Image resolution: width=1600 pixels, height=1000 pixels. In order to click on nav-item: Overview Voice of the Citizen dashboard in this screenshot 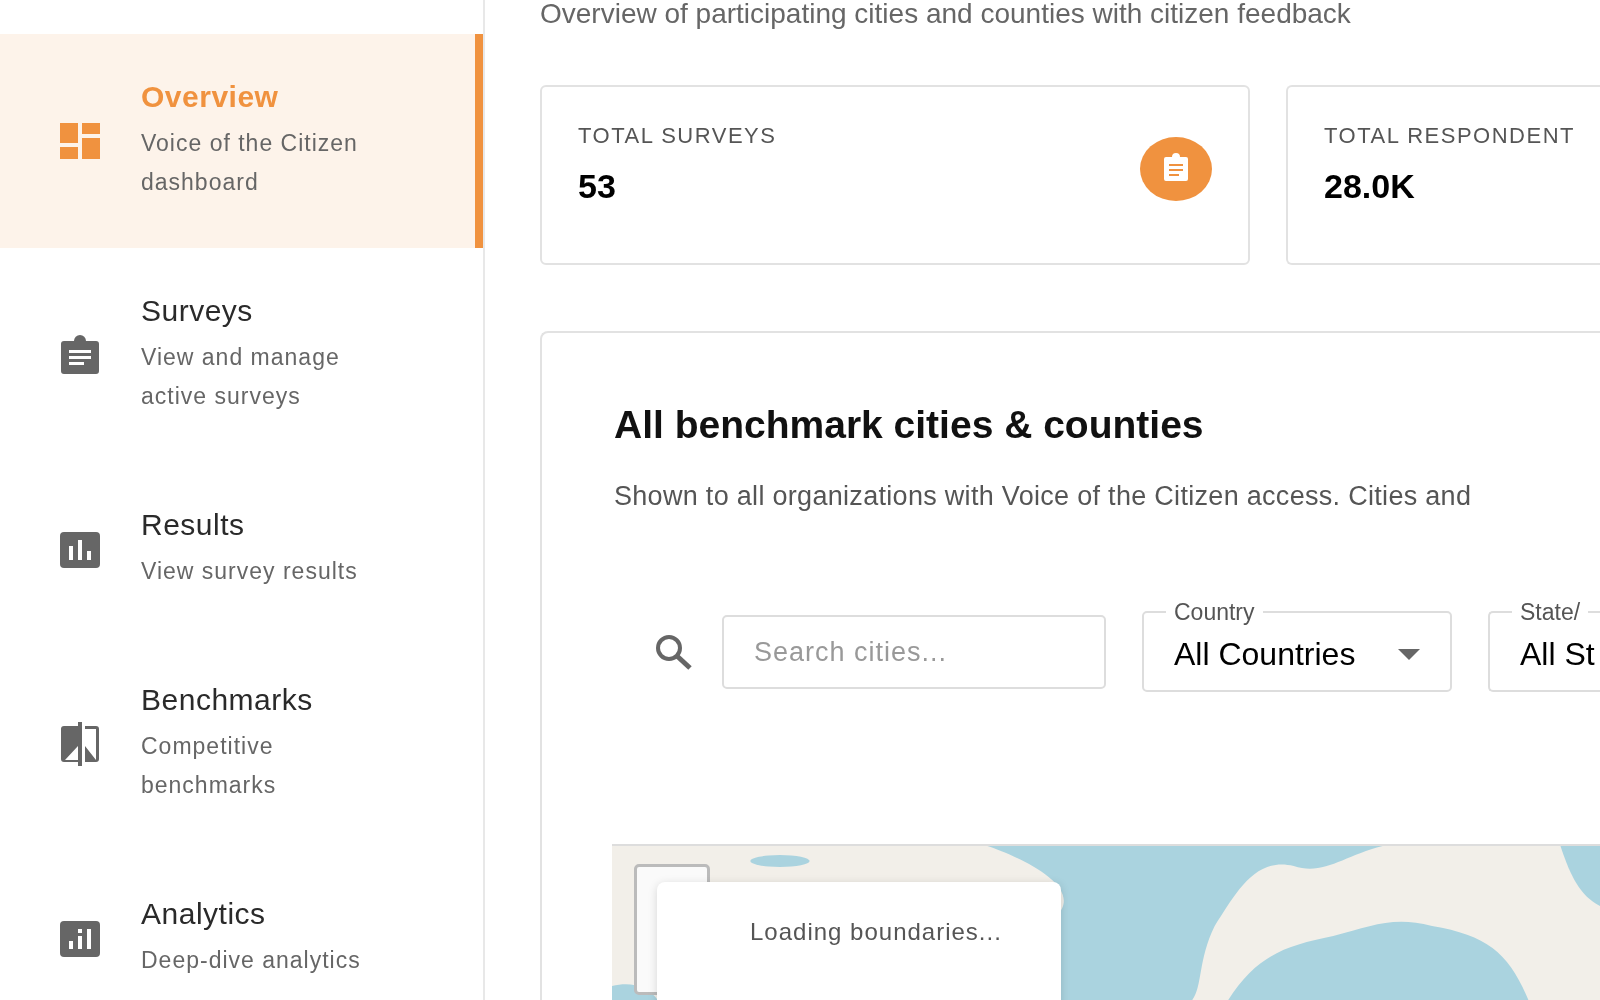, I will do `click(241, 141)`.